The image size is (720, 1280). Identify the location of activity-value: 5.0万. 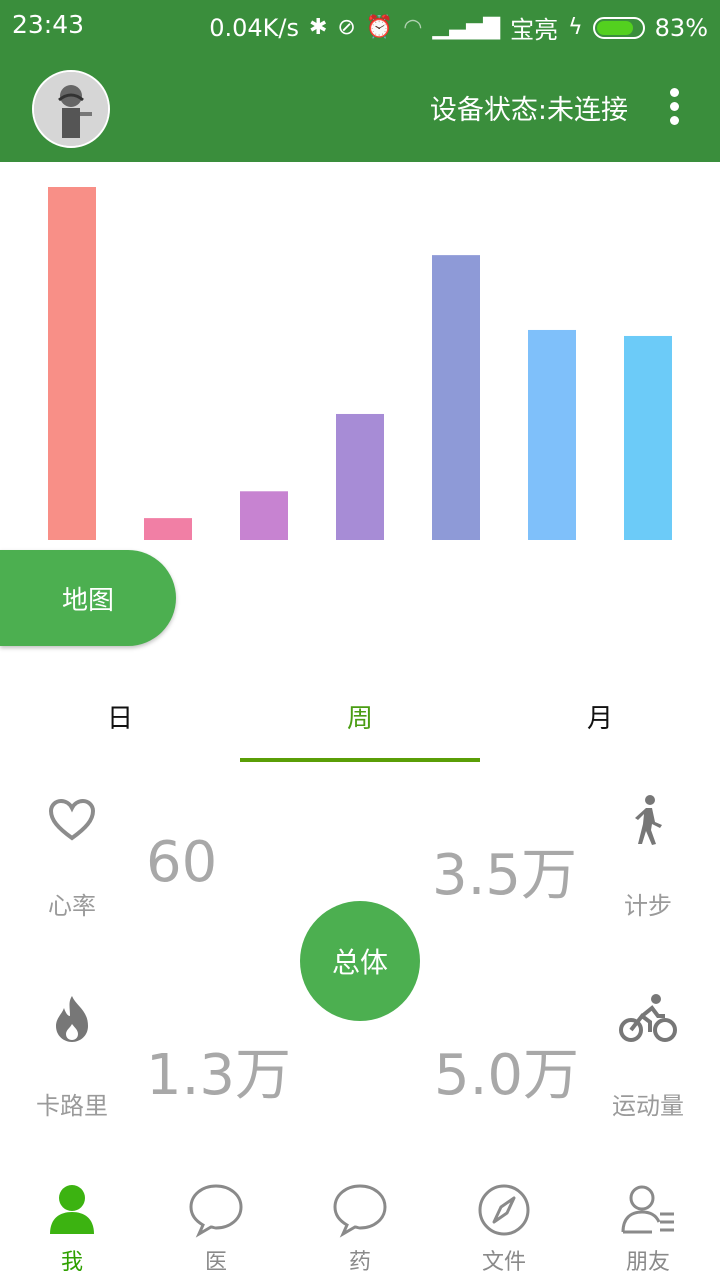
(507, 1075).